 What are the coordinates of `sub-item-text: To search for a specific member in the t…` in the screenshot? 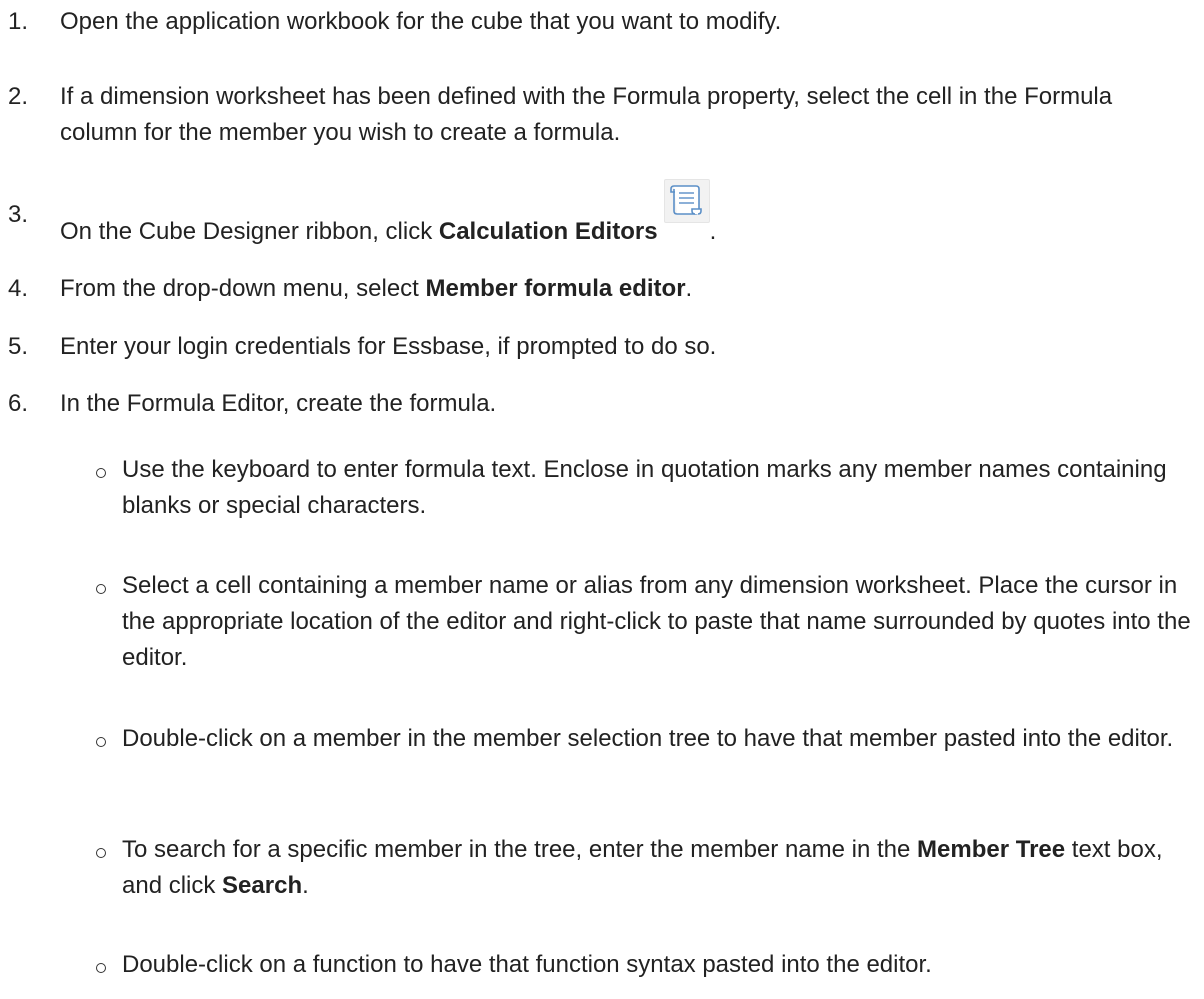 It's located at (520, 849).